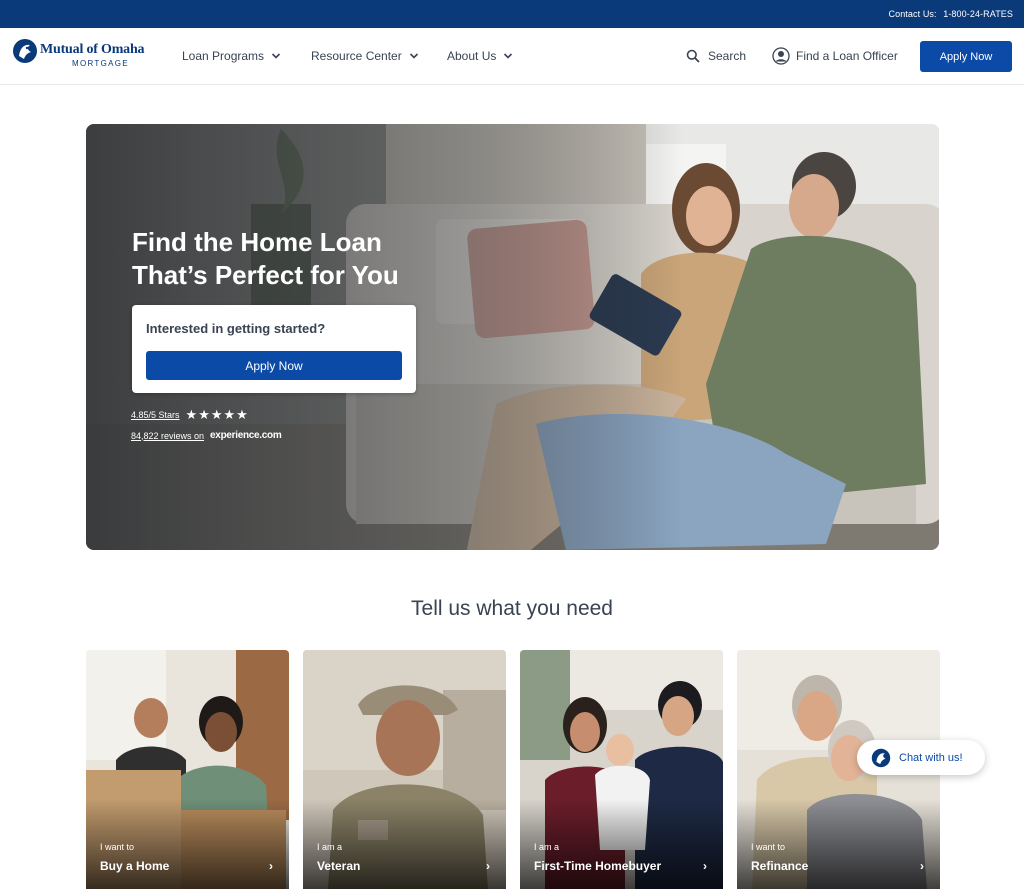  I want to click on contact-info: Contact Us: 1-800-24-RATES, so click(951, 14).